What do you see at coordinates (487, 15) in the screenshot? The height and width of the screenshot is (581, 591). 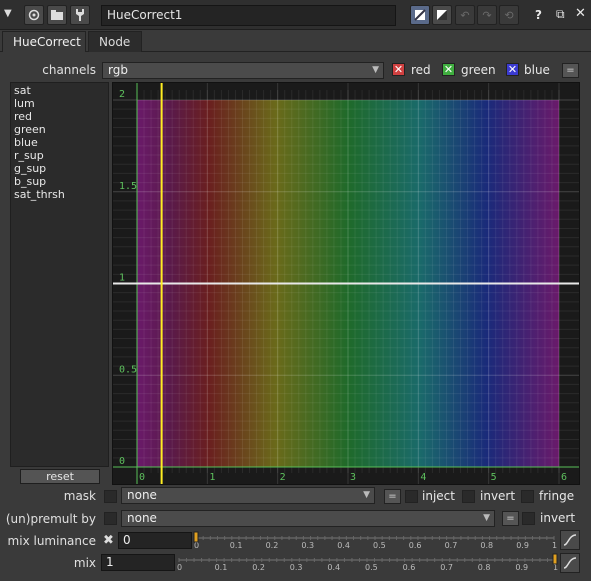 I see `redo-icon: ↷` at bounding box center [487, 15].